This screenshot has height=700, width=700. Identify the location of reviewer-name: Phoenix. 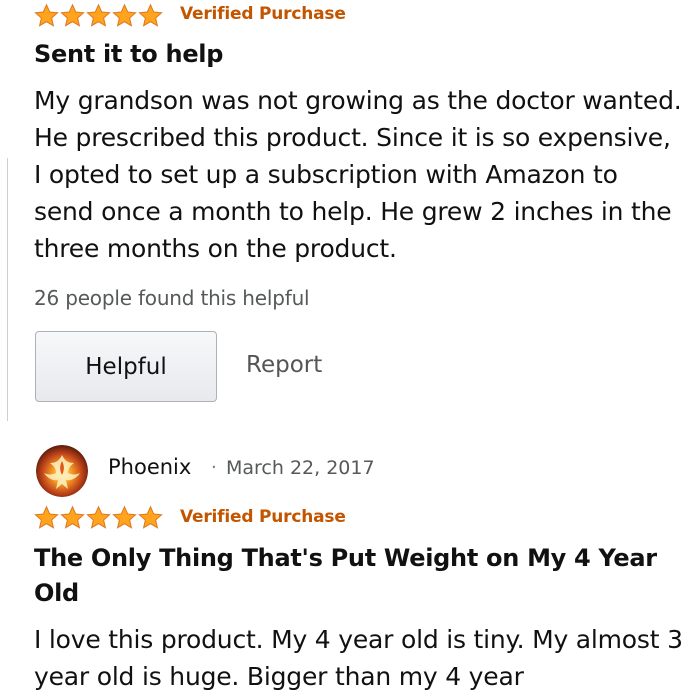
(149, 467).